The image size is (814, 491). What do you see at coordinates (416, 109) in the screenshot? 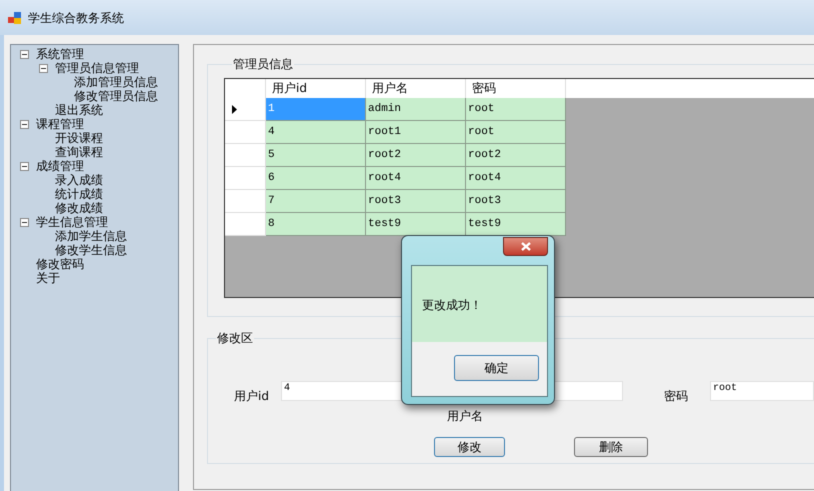
I see `table-cell: admin` at bounding box center [416, 109].